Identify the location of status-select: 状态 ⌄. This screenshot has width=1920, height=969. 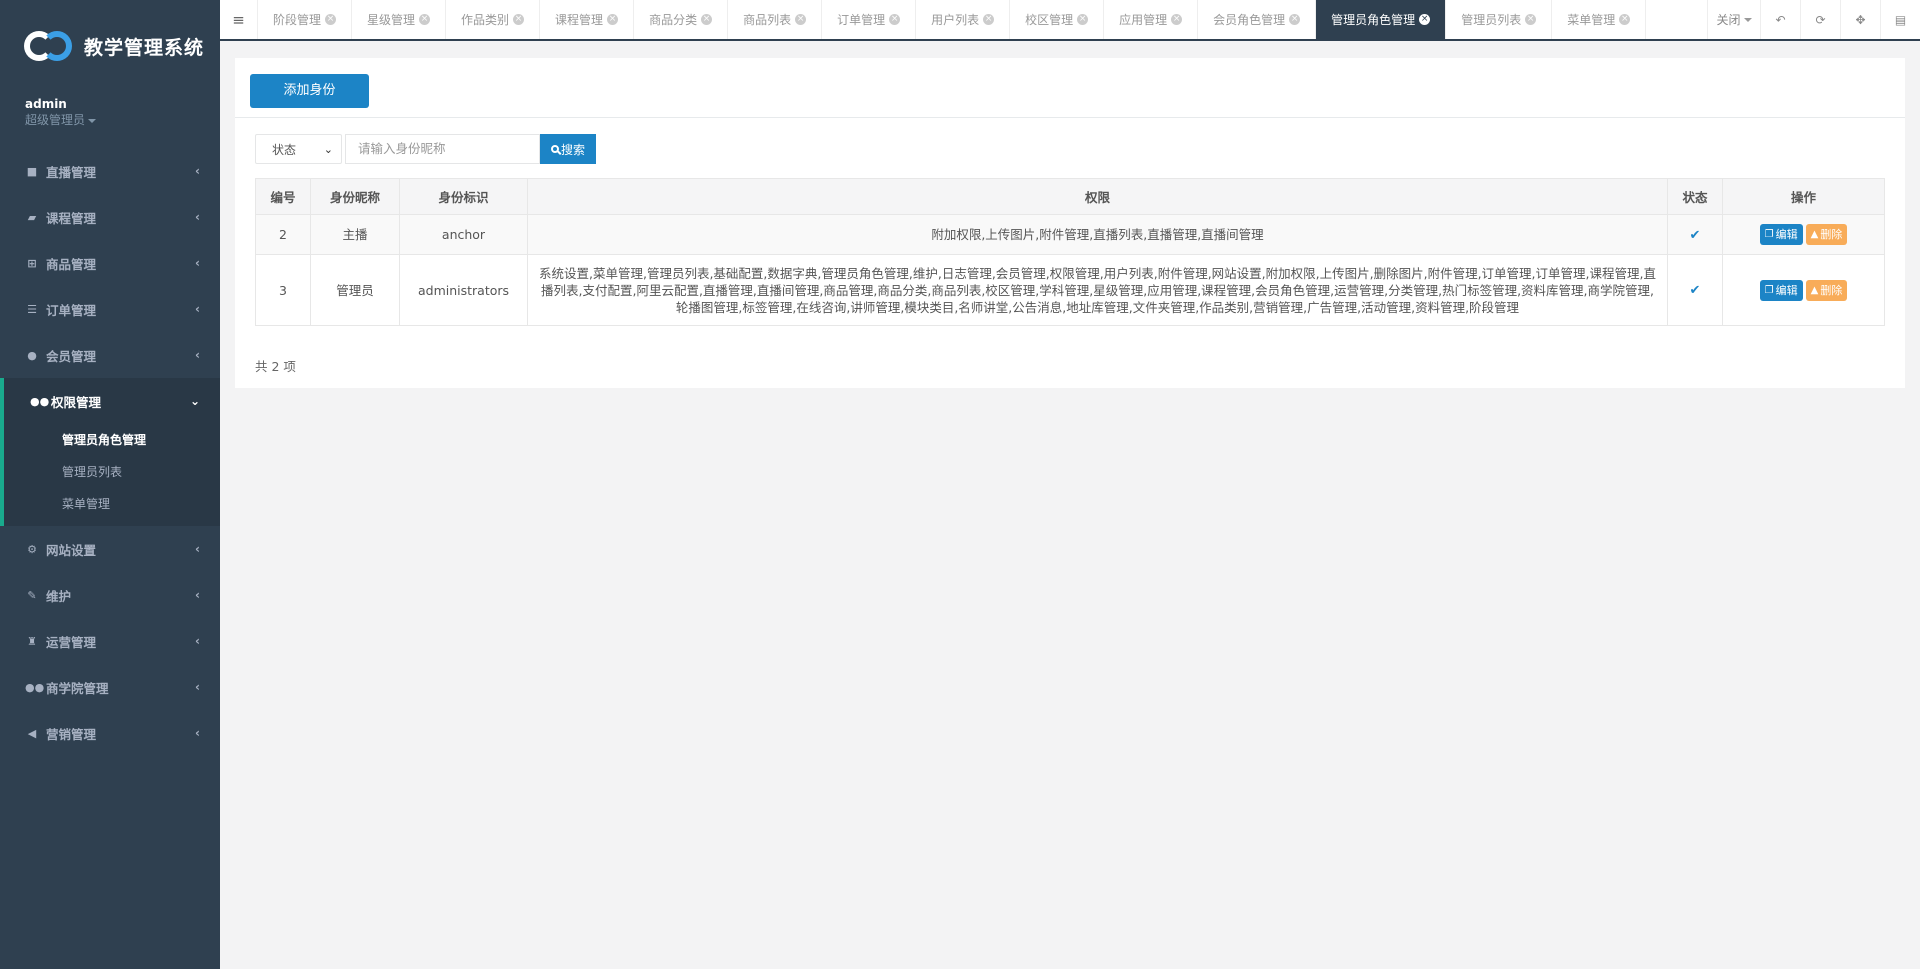
(298, 149).